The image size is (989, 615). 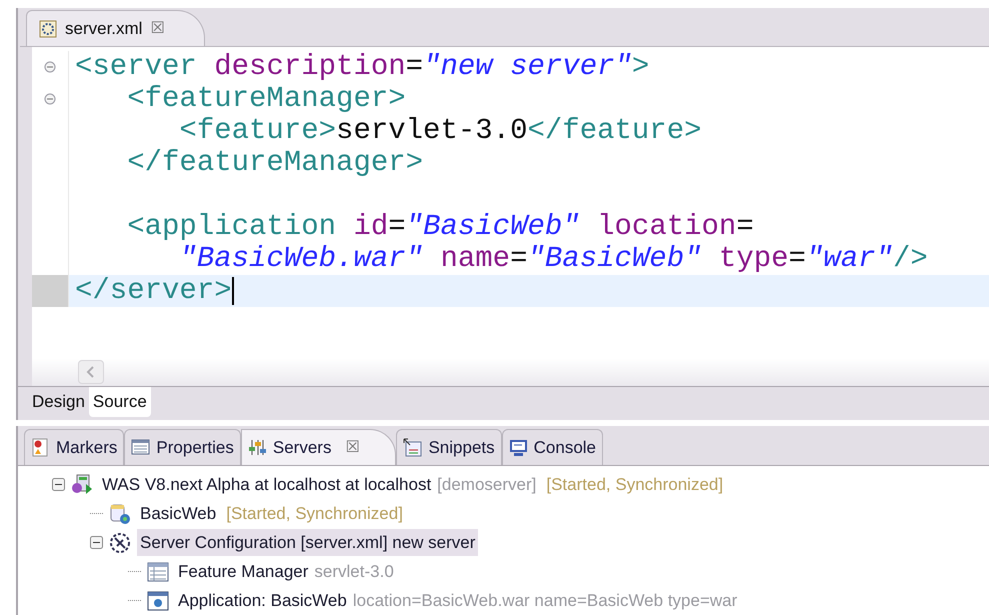 What do you see at coordinates (120, 513) in the screenshot?
I see `web-module-icon` at bounding box center [120, 513].